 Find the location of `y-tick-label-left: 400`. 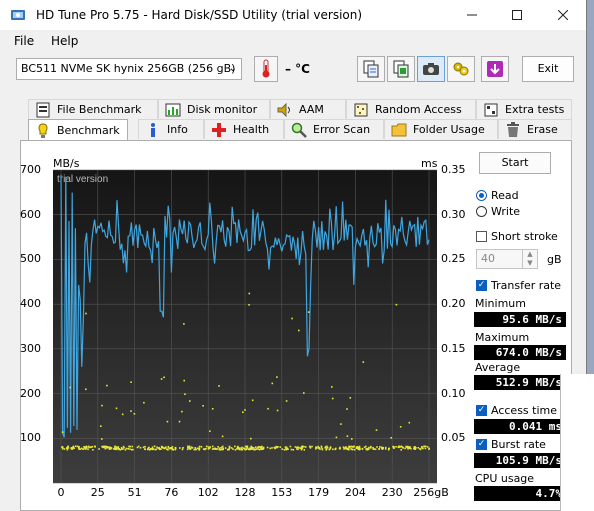

y-tick-label-left: 400 is located at coordinates (30, 304).